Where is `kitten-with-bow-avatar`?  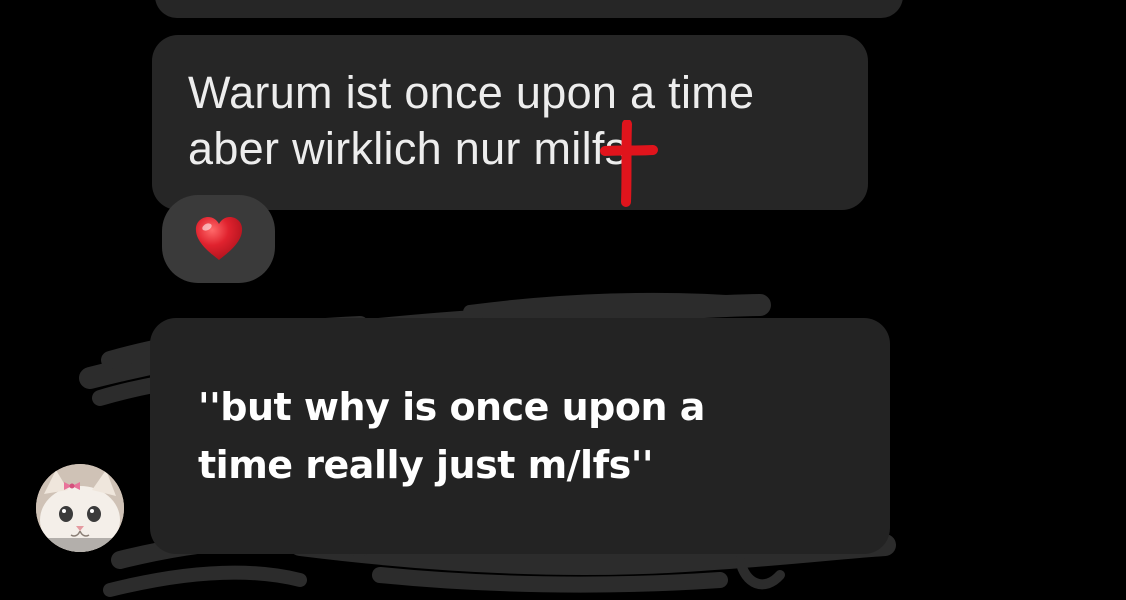 kitten-with-bow-avatar is located at coordinates (80, 508).